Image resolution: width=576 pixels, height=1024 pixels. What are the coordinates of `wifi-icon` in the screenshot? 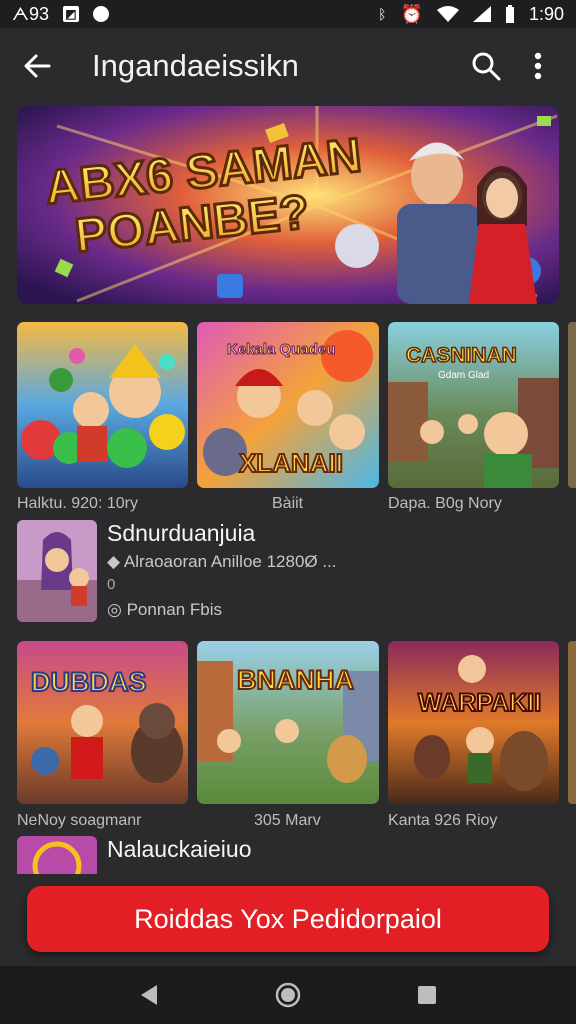 It's located at (447, 14).